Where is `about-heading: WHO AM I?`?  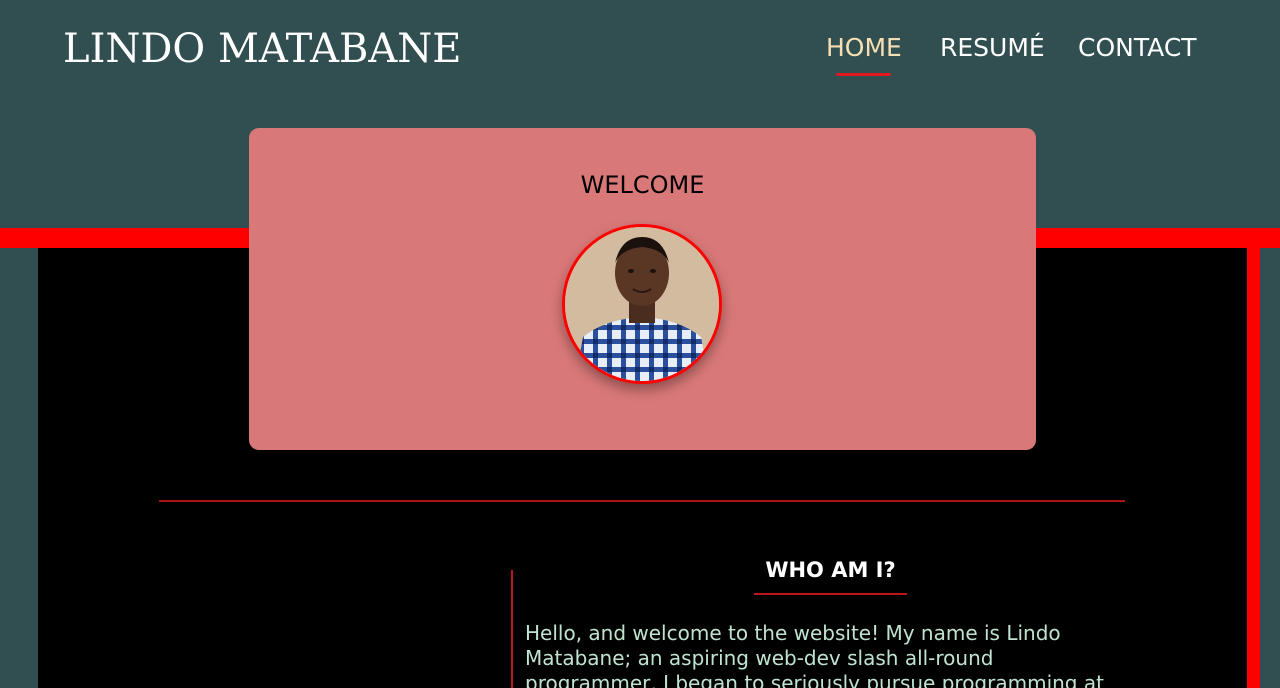 about-heading: WHO AM I? is located at coordinates (830, 570).